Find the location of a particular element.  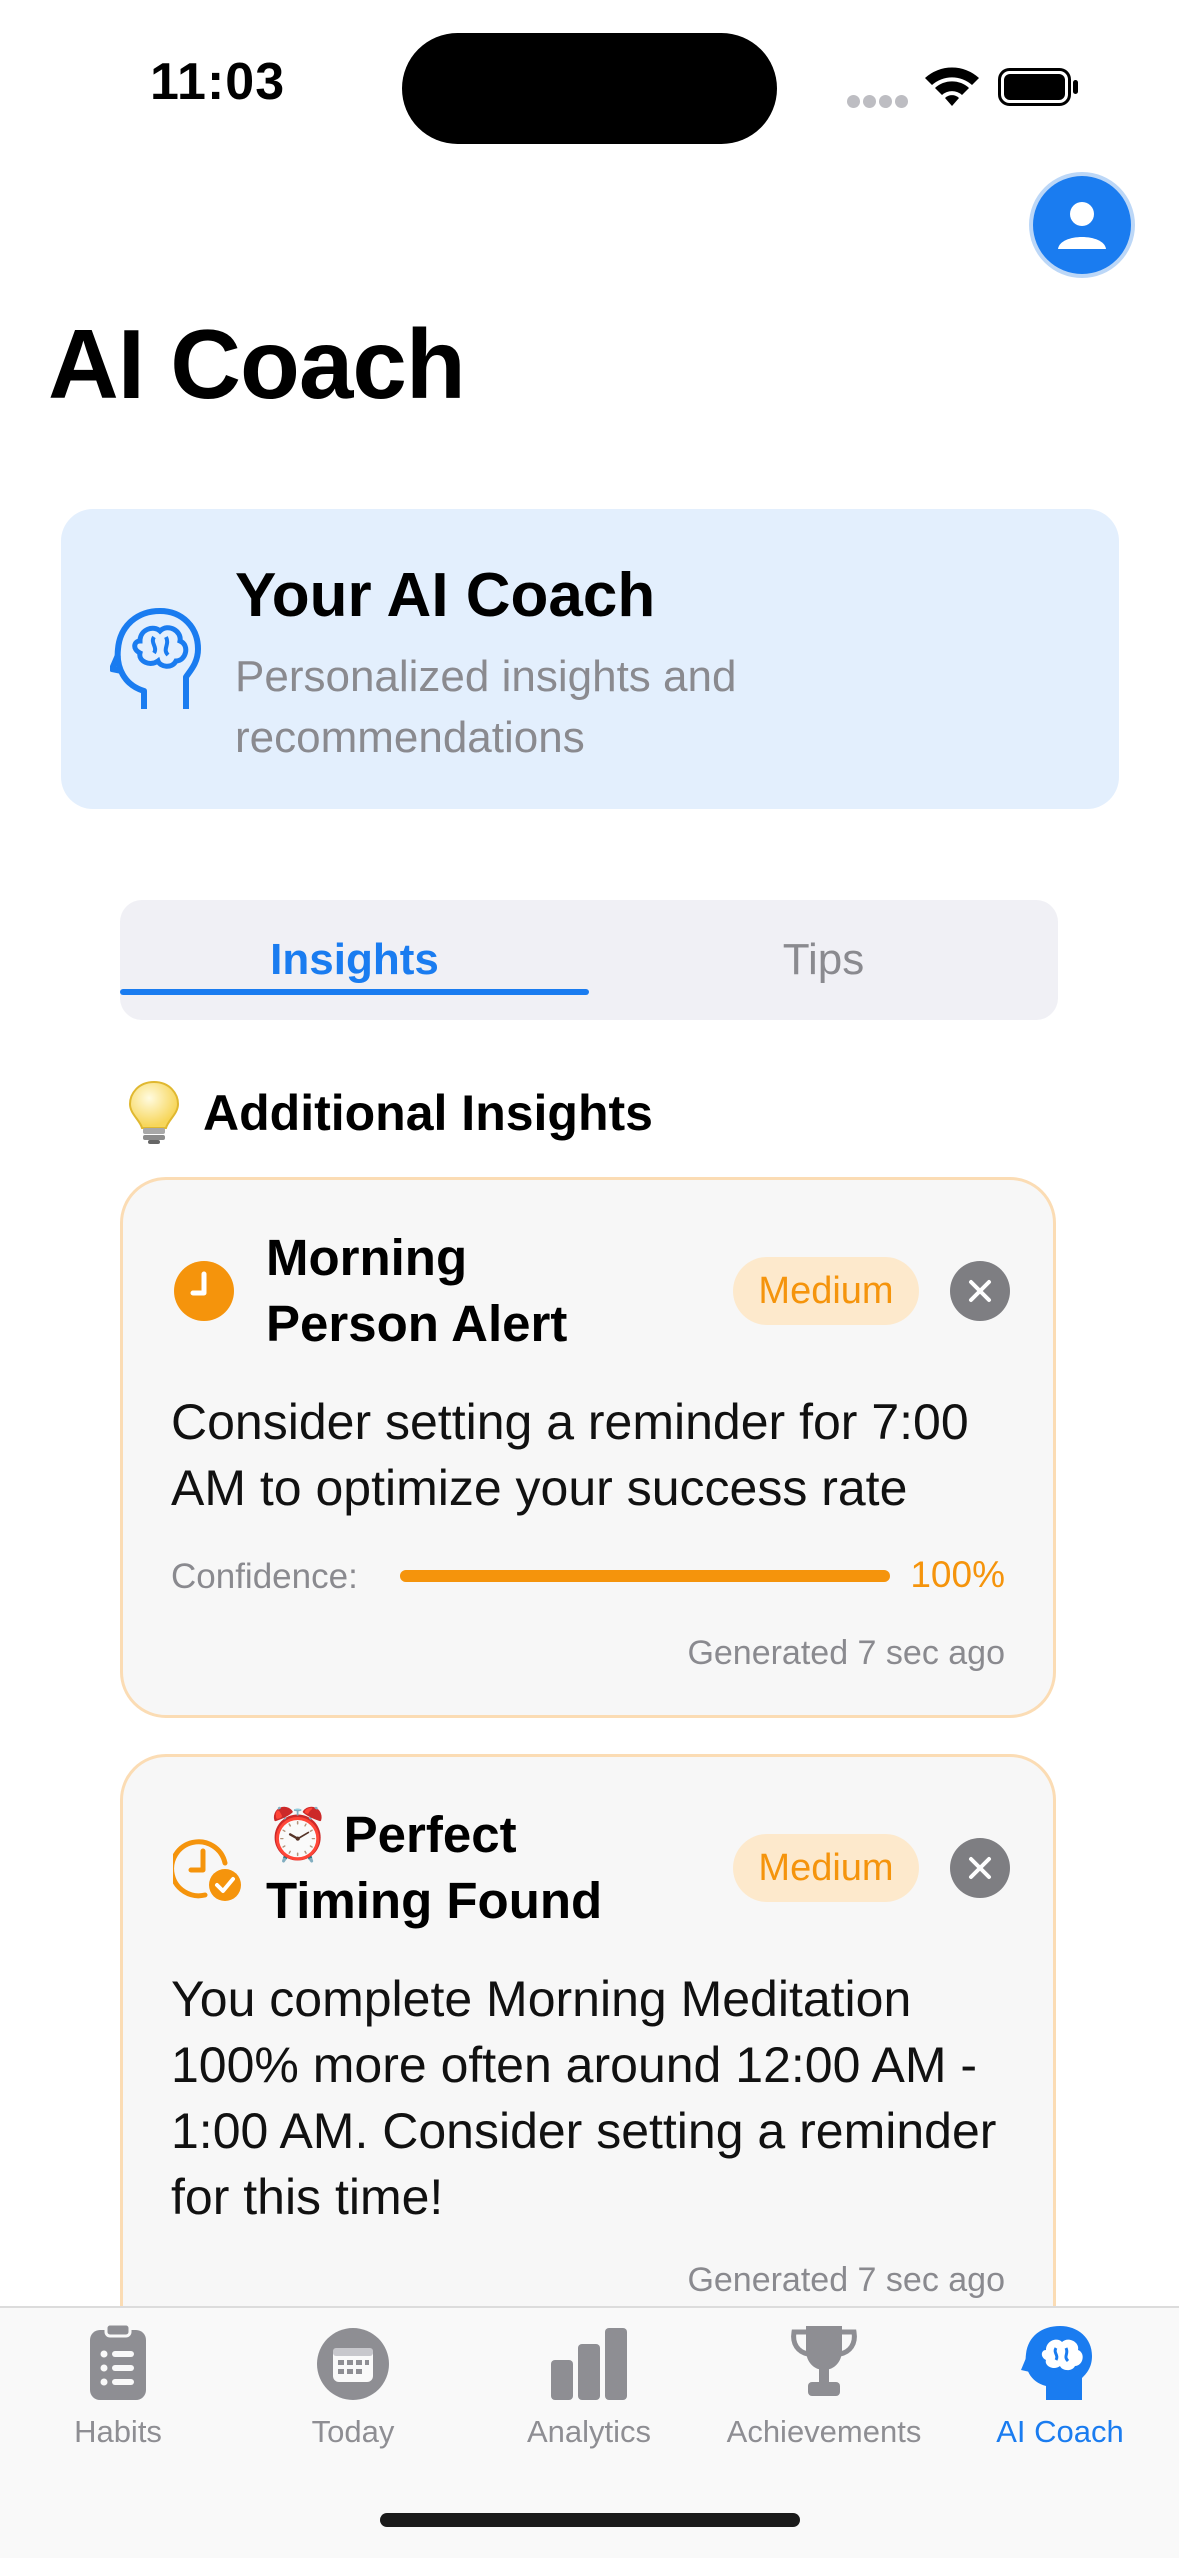

person-circle-icon is located at coordinates (1082, 225).